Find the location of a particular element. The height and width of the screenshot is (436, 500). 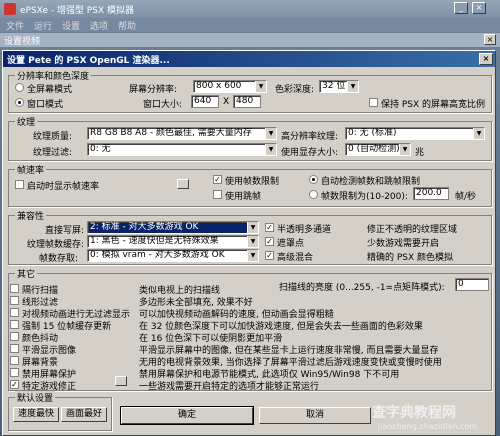

texture-filter-select: 0: 无 ▼ is located at coordinates (182, 149).